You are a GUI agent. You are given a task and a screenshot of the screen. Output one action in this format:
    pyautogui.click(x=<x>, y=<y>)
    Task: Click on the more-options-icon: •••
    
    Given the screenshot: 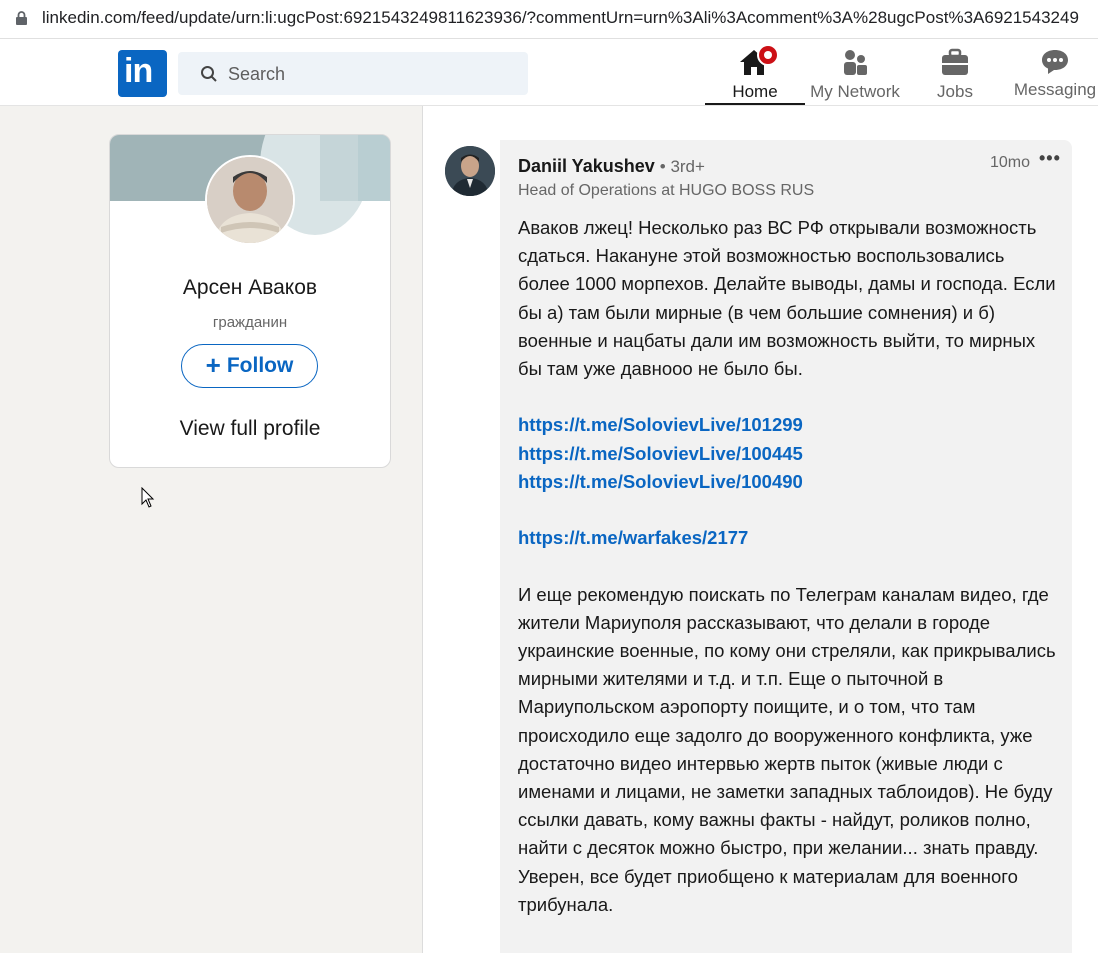 What is the action you would take?
    pyautogui.click(x=1050, y=158)
    